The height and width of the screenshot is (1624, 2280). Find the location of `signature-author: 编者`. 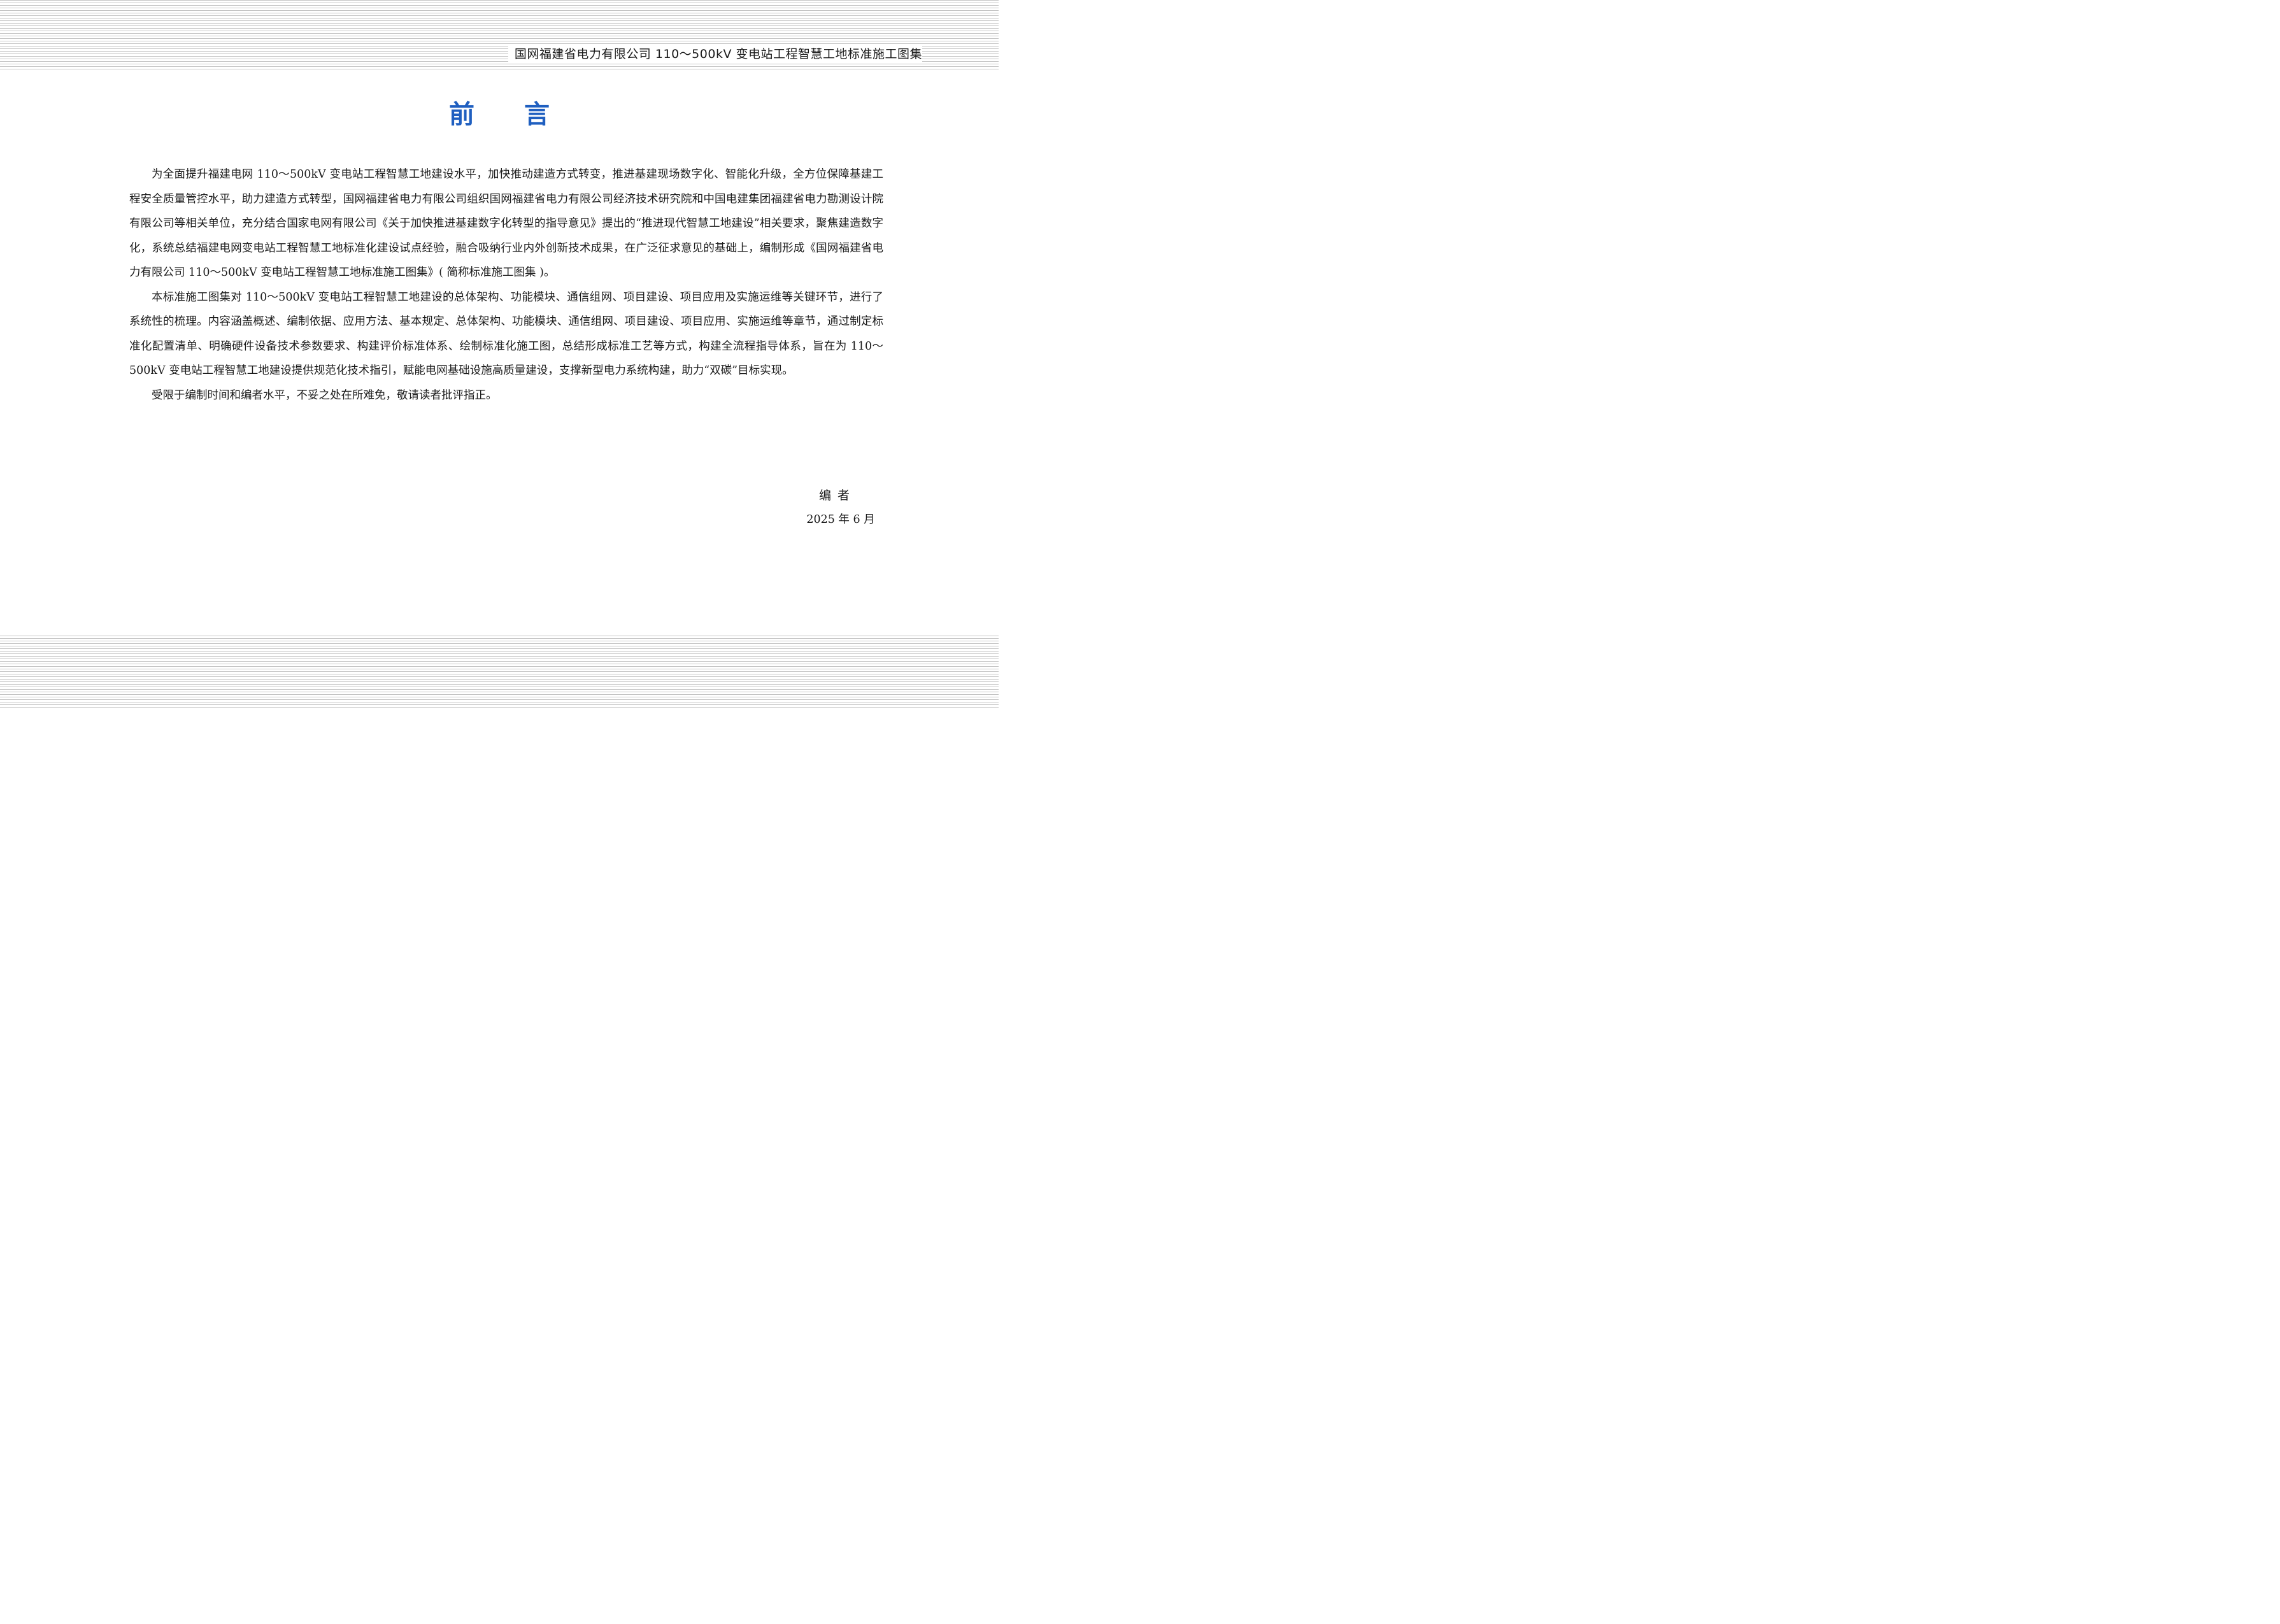

signature-author: 编者 is located at coordinates (837, 495).